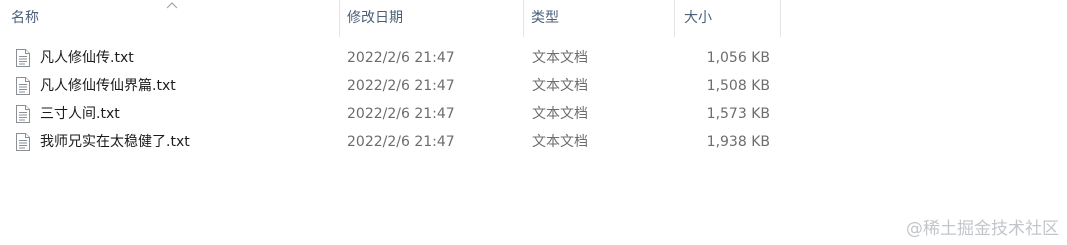  I want to click on file-size: 1,056 KB, so click(738, 58).